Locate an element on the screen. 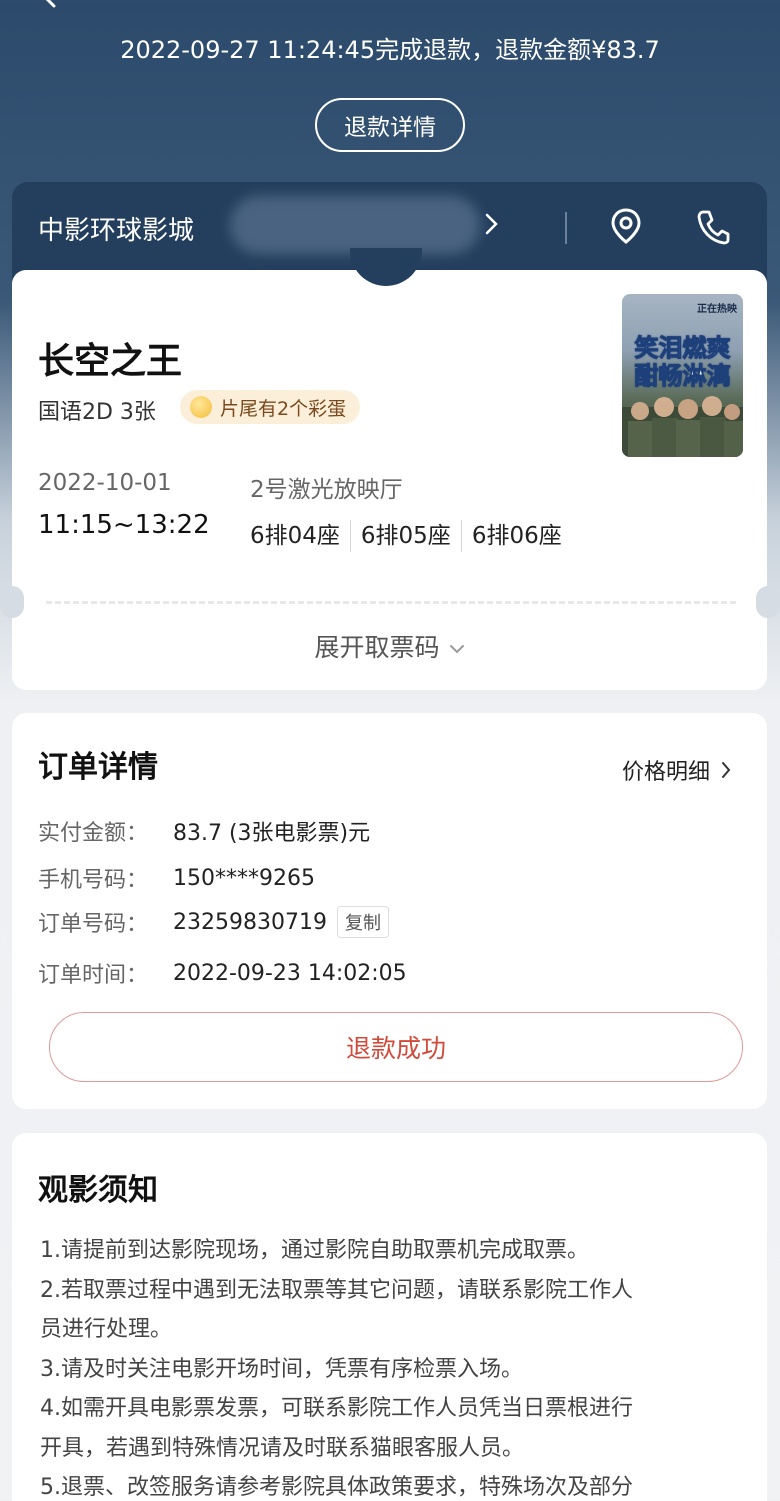 This screenshot has height=1501, width=780. order-label: 实付金额： is located at coordinates (93, 833).